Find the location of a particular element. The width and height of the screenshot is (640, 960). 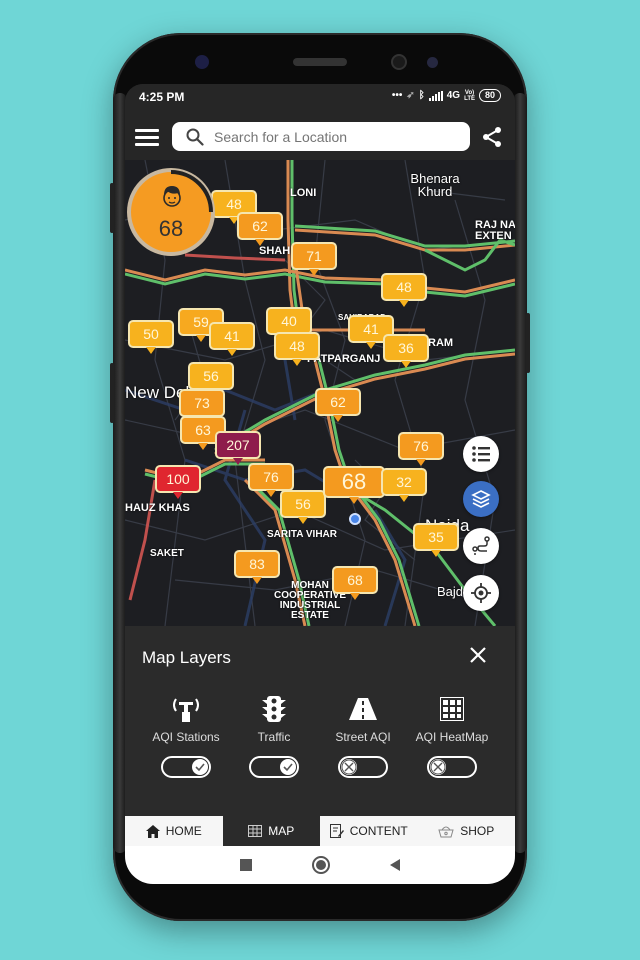

tab-shop: SHOP is located at coordinates (467, 831).